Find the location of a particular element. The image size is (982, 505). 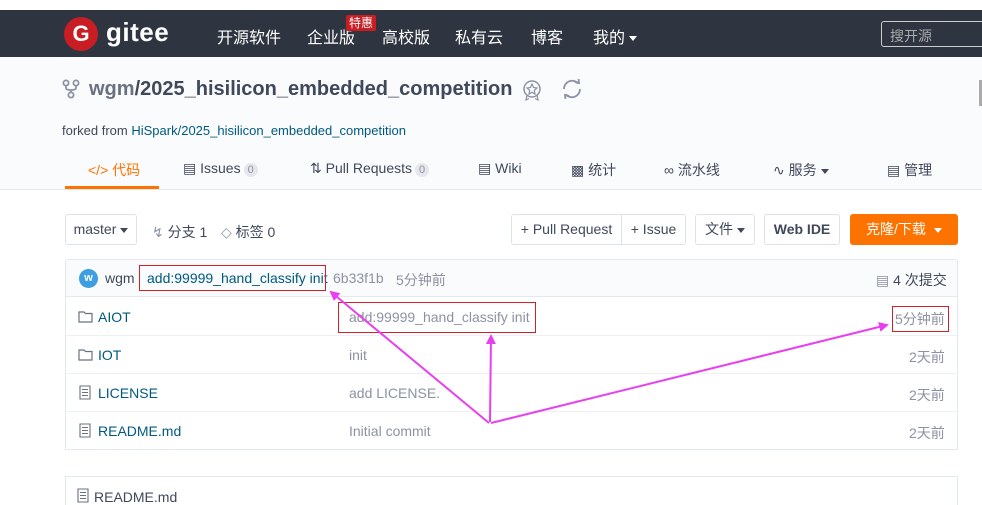

brand-name: gitee is located at coordinates (137, 32).